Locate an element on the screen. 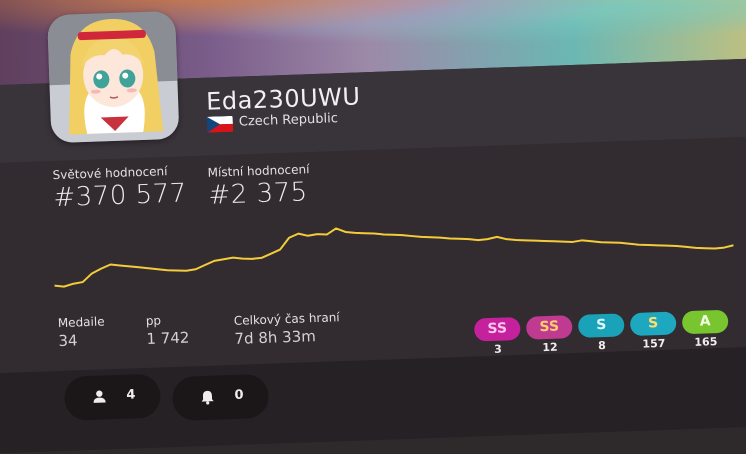 The height and width of the screenshot is (454, 746). pp-value: 1 742 is located at coordinates (168, 338).